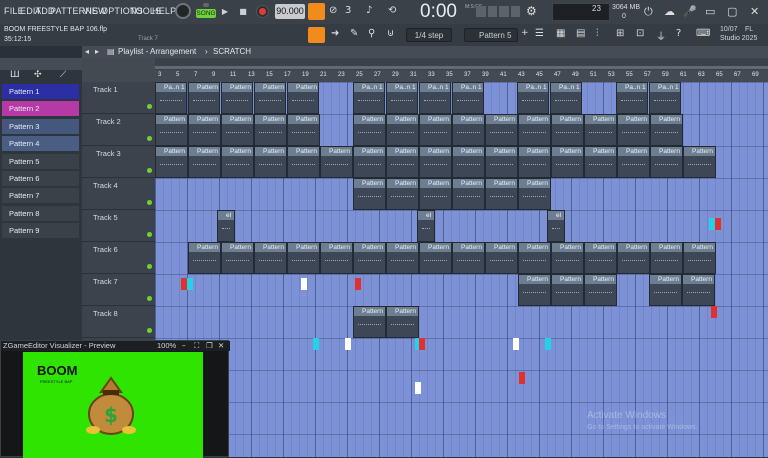 The width and height of the screenshot is (768, 458). I want to click on track-header: Track 3, so click(118, 162).